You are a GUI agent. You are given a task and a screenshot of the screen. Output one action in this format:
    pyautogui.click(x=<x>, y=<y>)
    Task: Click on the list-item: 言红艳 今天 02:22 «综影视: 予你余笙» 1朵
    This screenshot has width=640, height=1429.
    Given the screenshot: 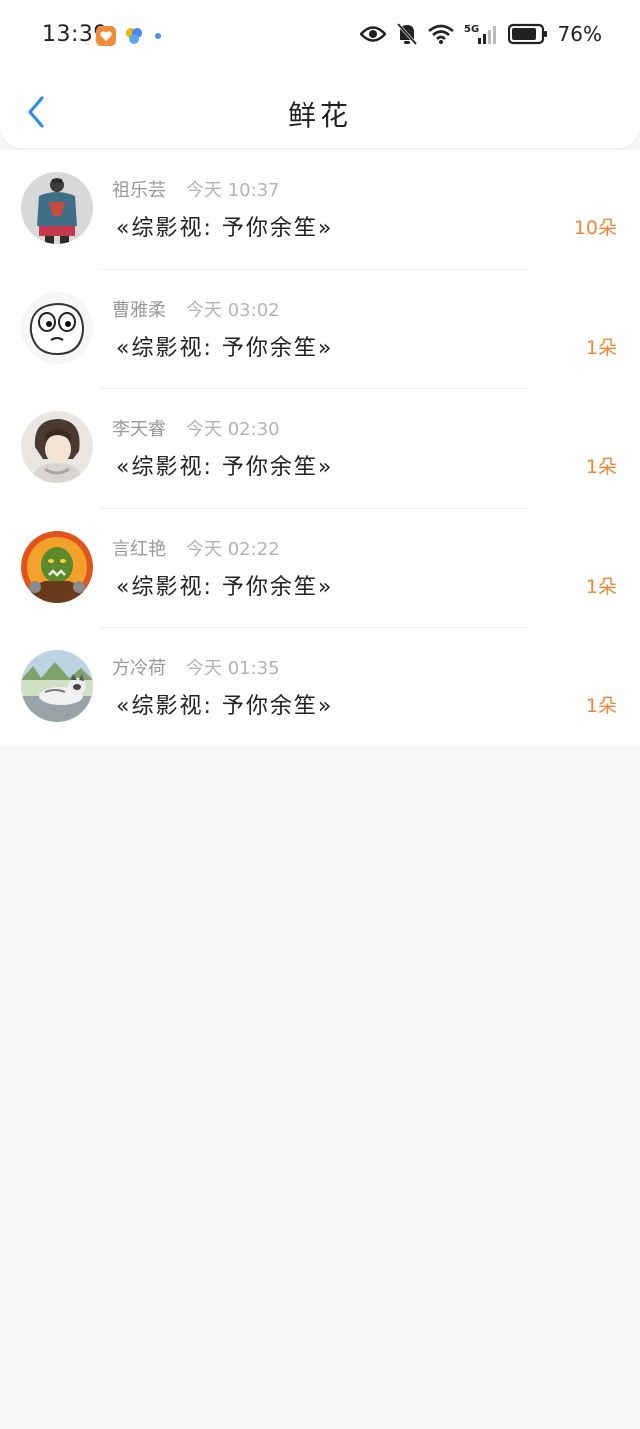 What is the action you would take?
    pyautogui.click(x=320, y=569)
    